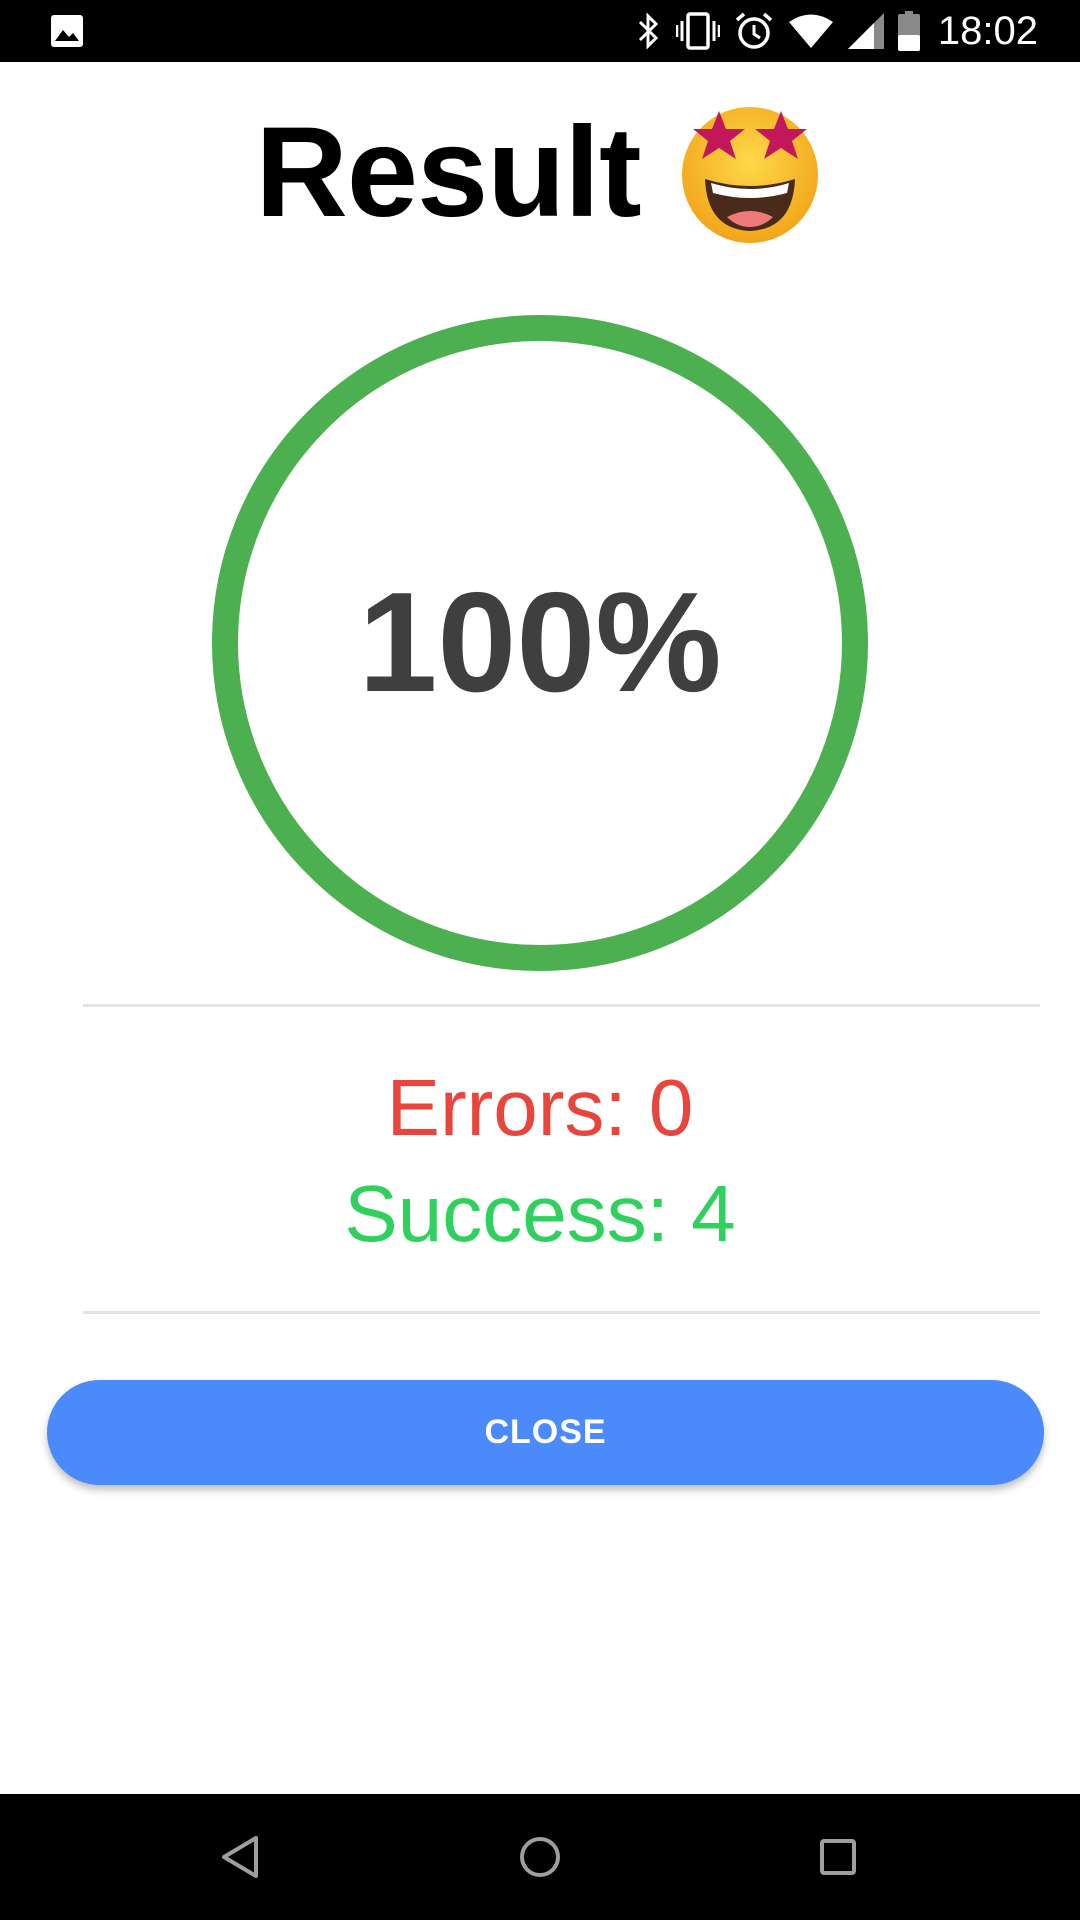  I want to click on recents-button, so click(838, 1857).